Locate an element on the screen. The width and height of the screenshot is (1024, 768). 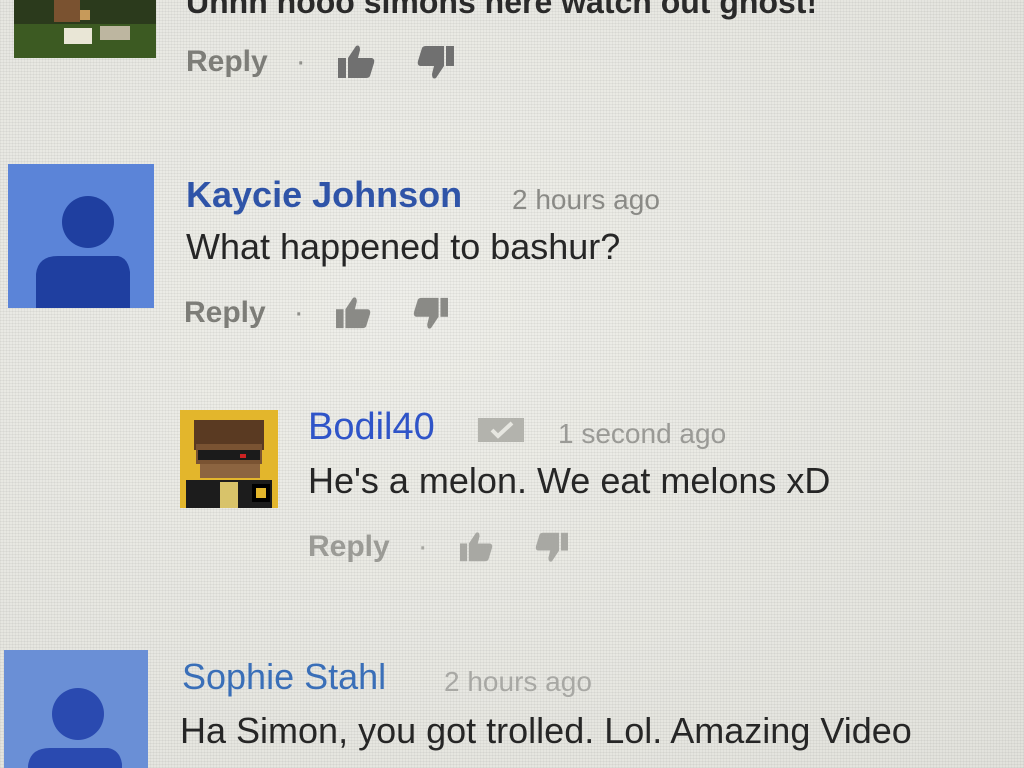
check-badge-icon is located at coordinates (501, 430).